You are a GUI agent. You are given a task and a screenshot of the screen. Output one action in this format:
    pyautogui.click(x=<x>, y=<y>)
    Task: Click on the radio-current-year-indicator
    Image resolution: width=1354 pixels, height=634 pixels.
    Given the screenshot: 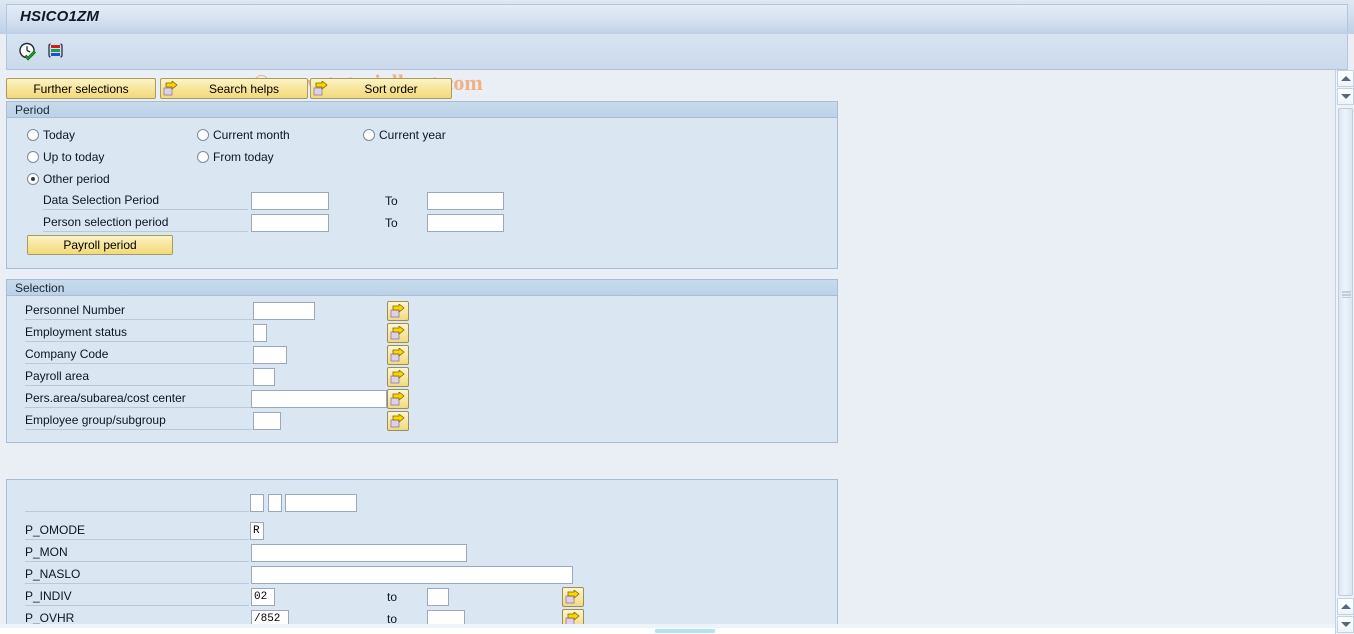 What is the action you would take?
    pyautogui.click(x=369, y=135)
    